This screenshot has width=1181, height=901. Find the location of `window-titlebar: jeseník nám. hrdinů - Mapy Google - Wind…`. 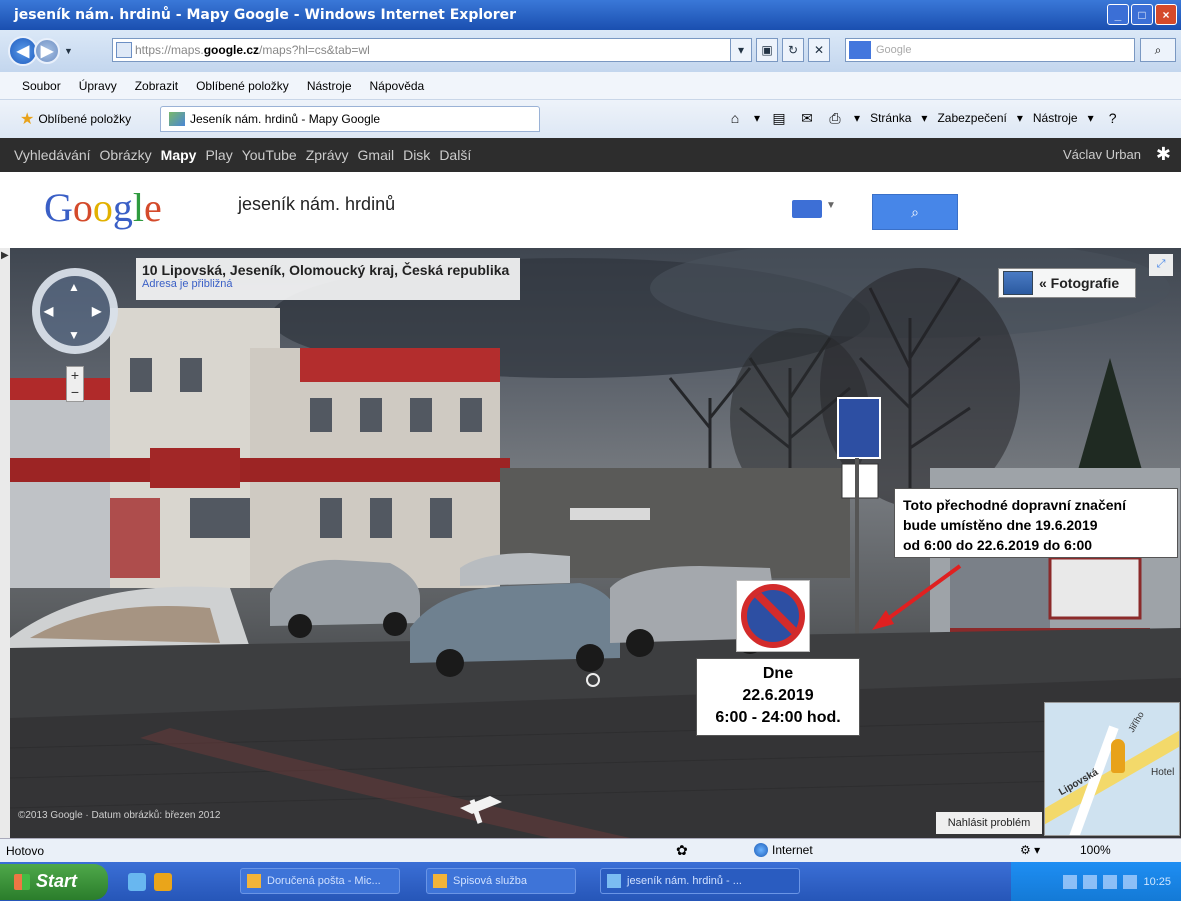

window-titlebar: jeseník nám. hrdinů - Mapy Google - Wind… is located at coordinates (590, 15).